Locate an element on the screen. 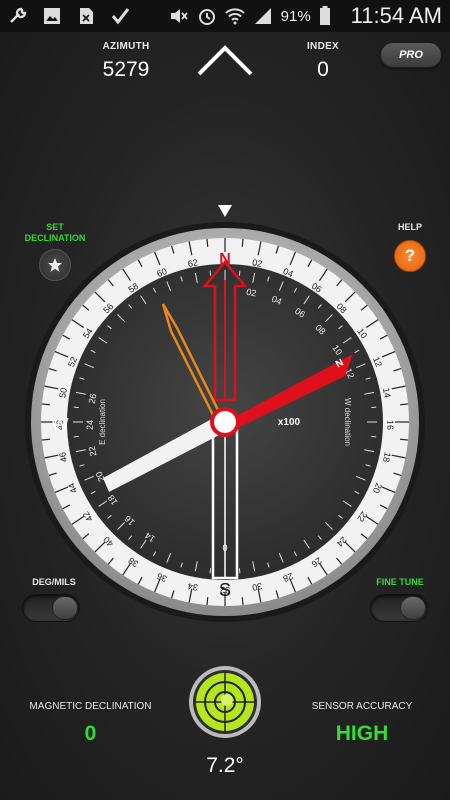 The height and width of the screenshot is (800, 450). clock: 11:54 AM is located at coordinates (396, 15).